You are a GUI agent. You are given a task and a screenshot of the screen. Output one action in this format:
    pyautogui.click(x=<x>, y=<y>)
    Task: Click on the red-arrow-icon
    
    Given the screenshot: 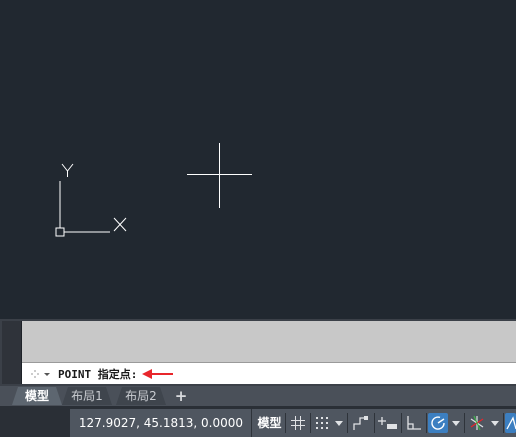 What is the action you would take?
    pyautogui.click(x=158, y=374)
    